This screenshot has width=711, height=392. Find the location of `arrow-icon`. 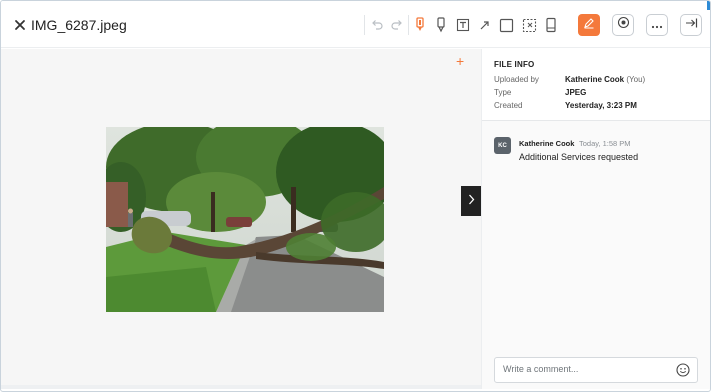

arrow-icon is located at coordinates (485, 25).